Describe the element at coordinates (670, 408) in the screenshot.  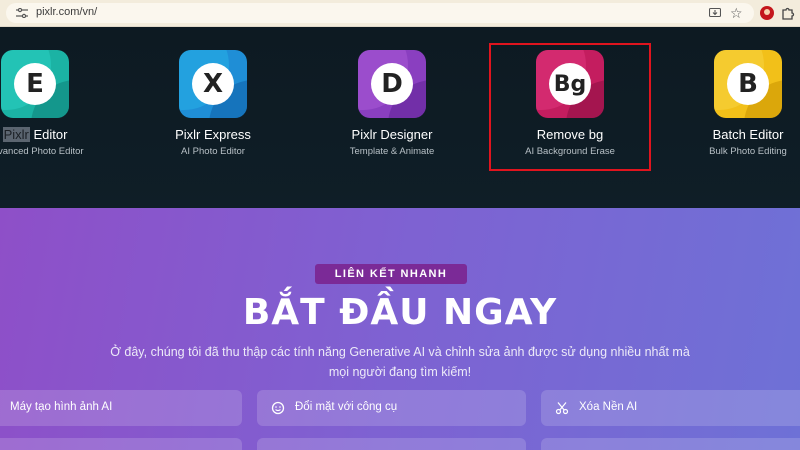
I see `quick-card-remove-bg-ai: Xóa Nền AI` at that location.